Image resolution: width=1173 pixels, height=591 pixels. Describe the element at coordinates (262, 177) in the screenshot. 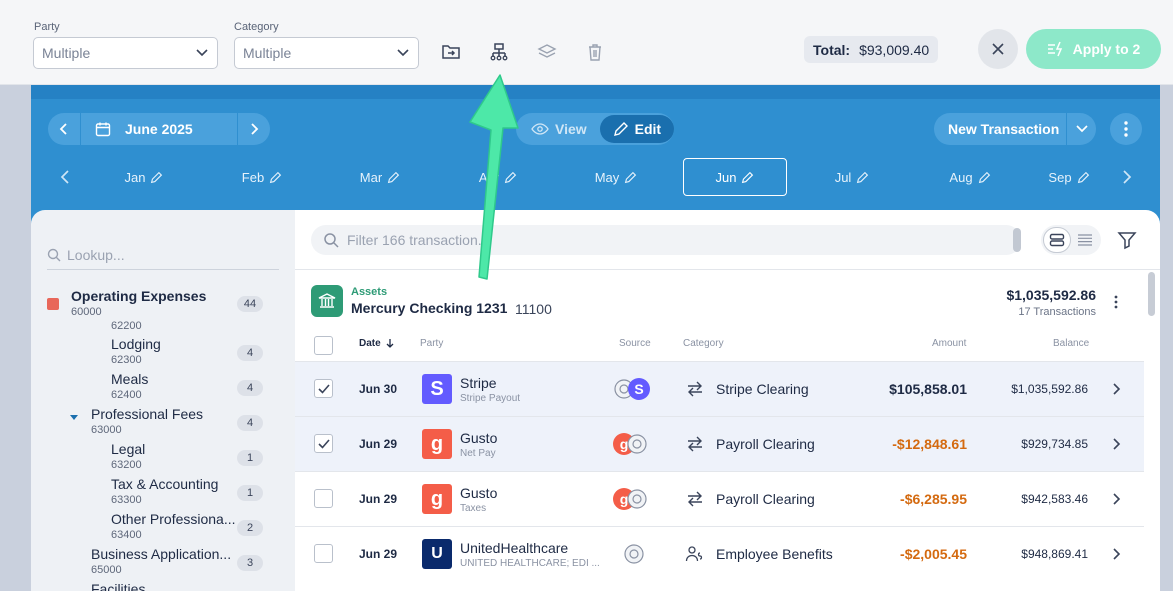

I see `month-feb: Feb` at that location.